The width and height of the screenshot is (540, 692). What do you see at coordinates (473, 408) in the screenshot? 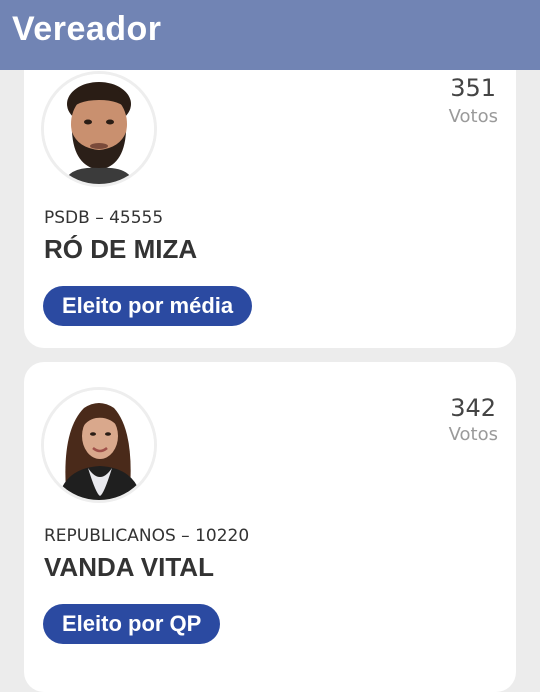
I see `vote-count: 342` at bounding box center [473, 408].